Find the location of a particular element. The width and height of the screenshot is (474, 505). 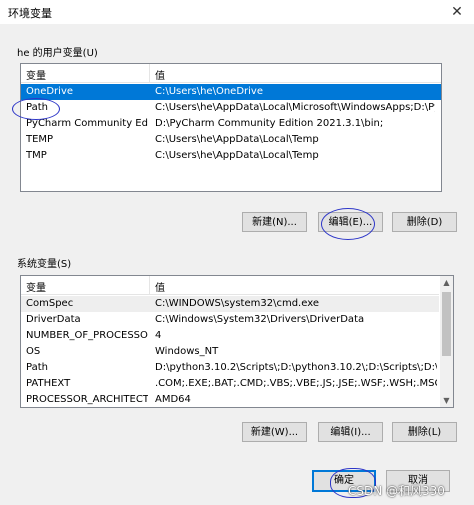

window-title: 环境变量 is located at coordinates (30, 13).